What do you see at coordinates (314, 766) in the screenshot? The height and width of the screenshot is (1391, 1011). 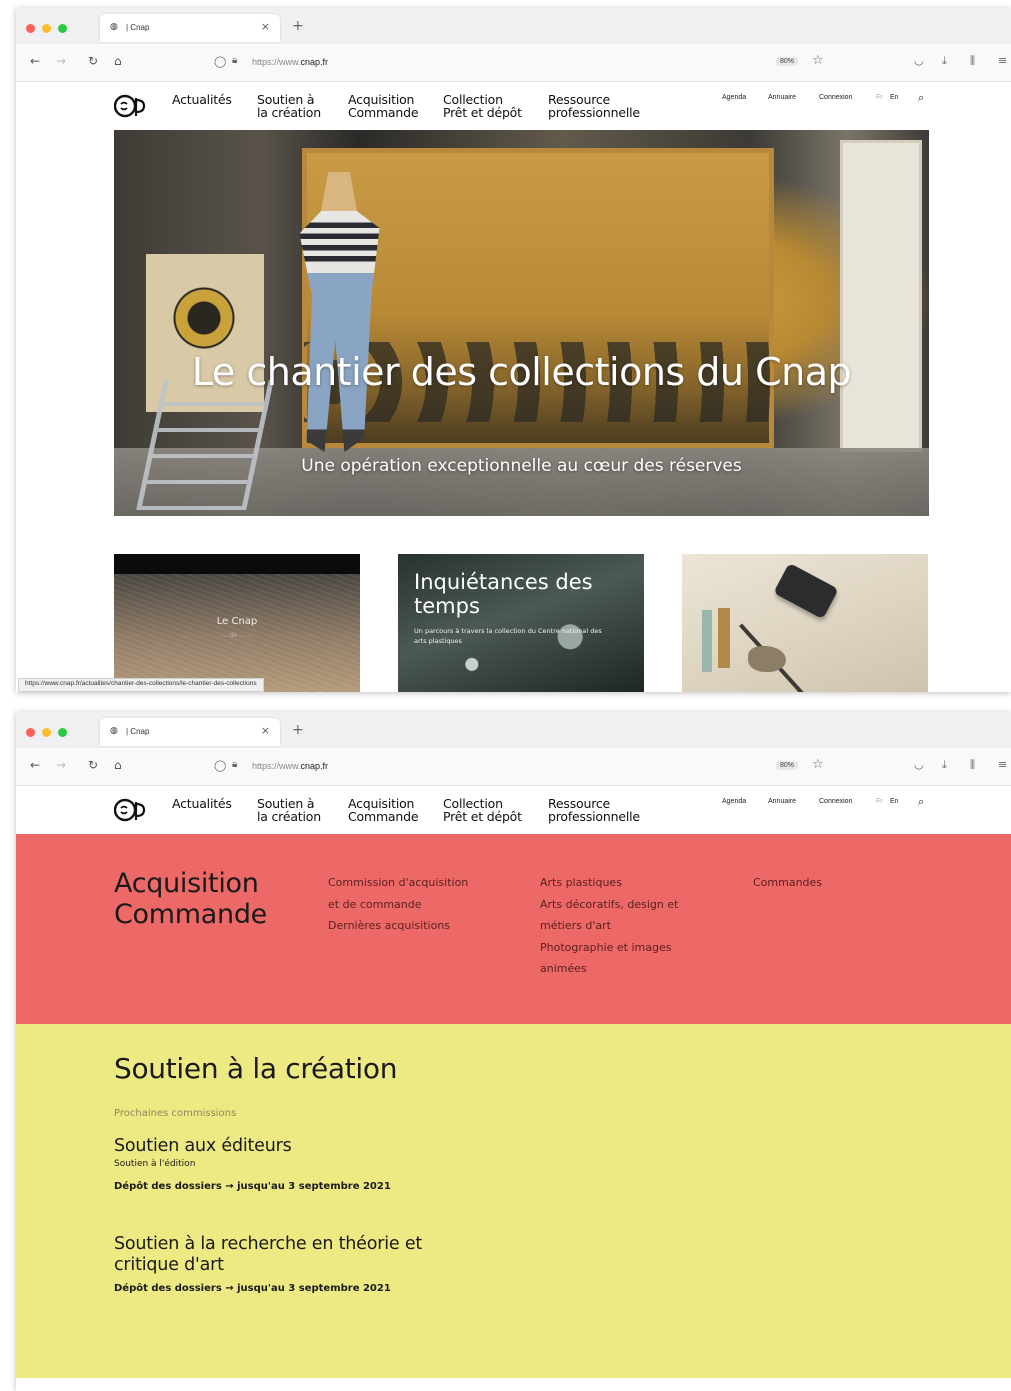 I see `url-domain: cnap.fr` at bounding box center [314, 766].